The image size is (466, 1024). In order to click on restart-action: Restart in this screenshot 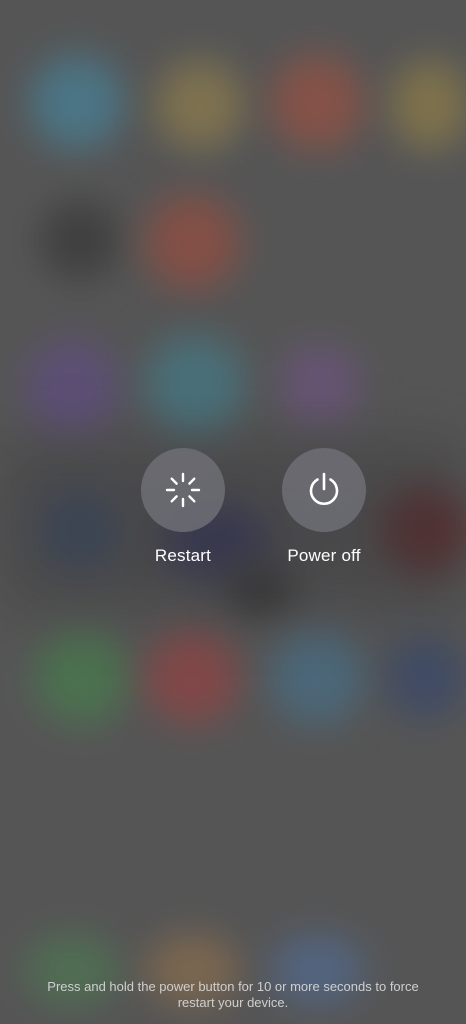, I will do `click(183, 507)`.